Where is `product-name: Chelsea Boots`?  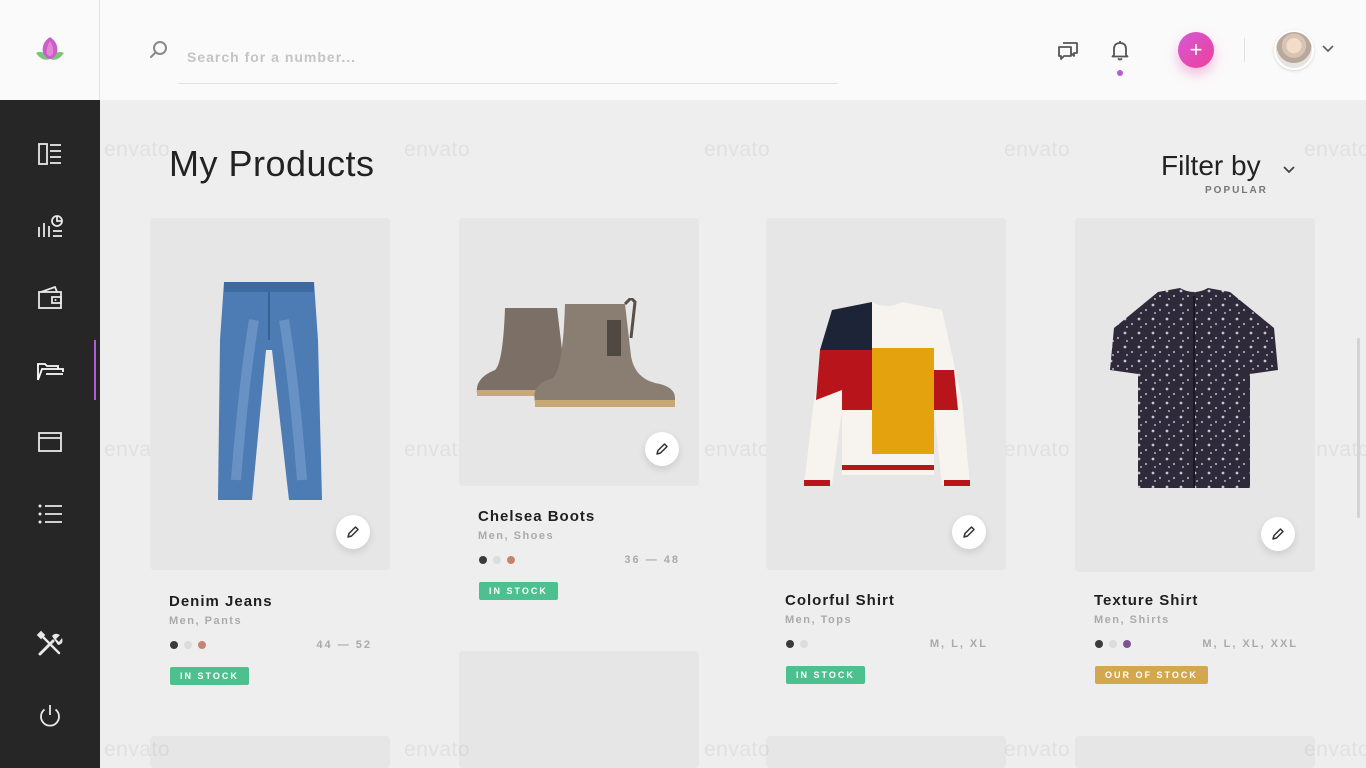 product-name: Chelsea Boots is located at coordinates (536, 516).